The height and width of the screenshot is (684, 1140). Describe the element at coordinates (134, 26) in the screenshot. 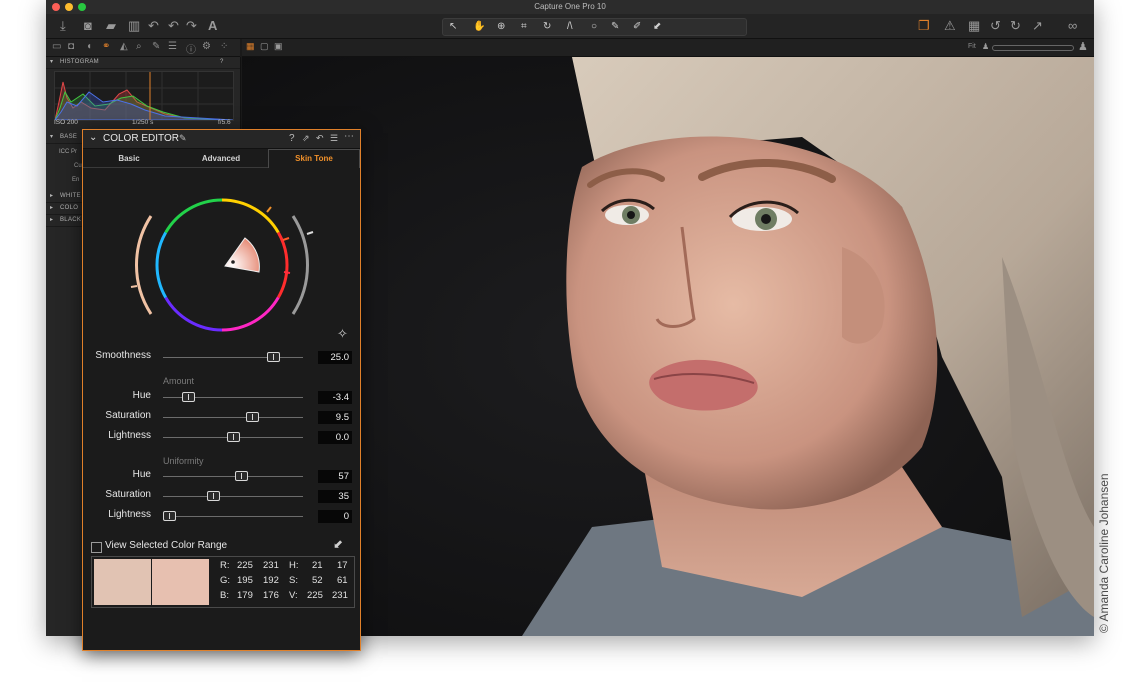

I see `trash-icon: ▥` at that location.